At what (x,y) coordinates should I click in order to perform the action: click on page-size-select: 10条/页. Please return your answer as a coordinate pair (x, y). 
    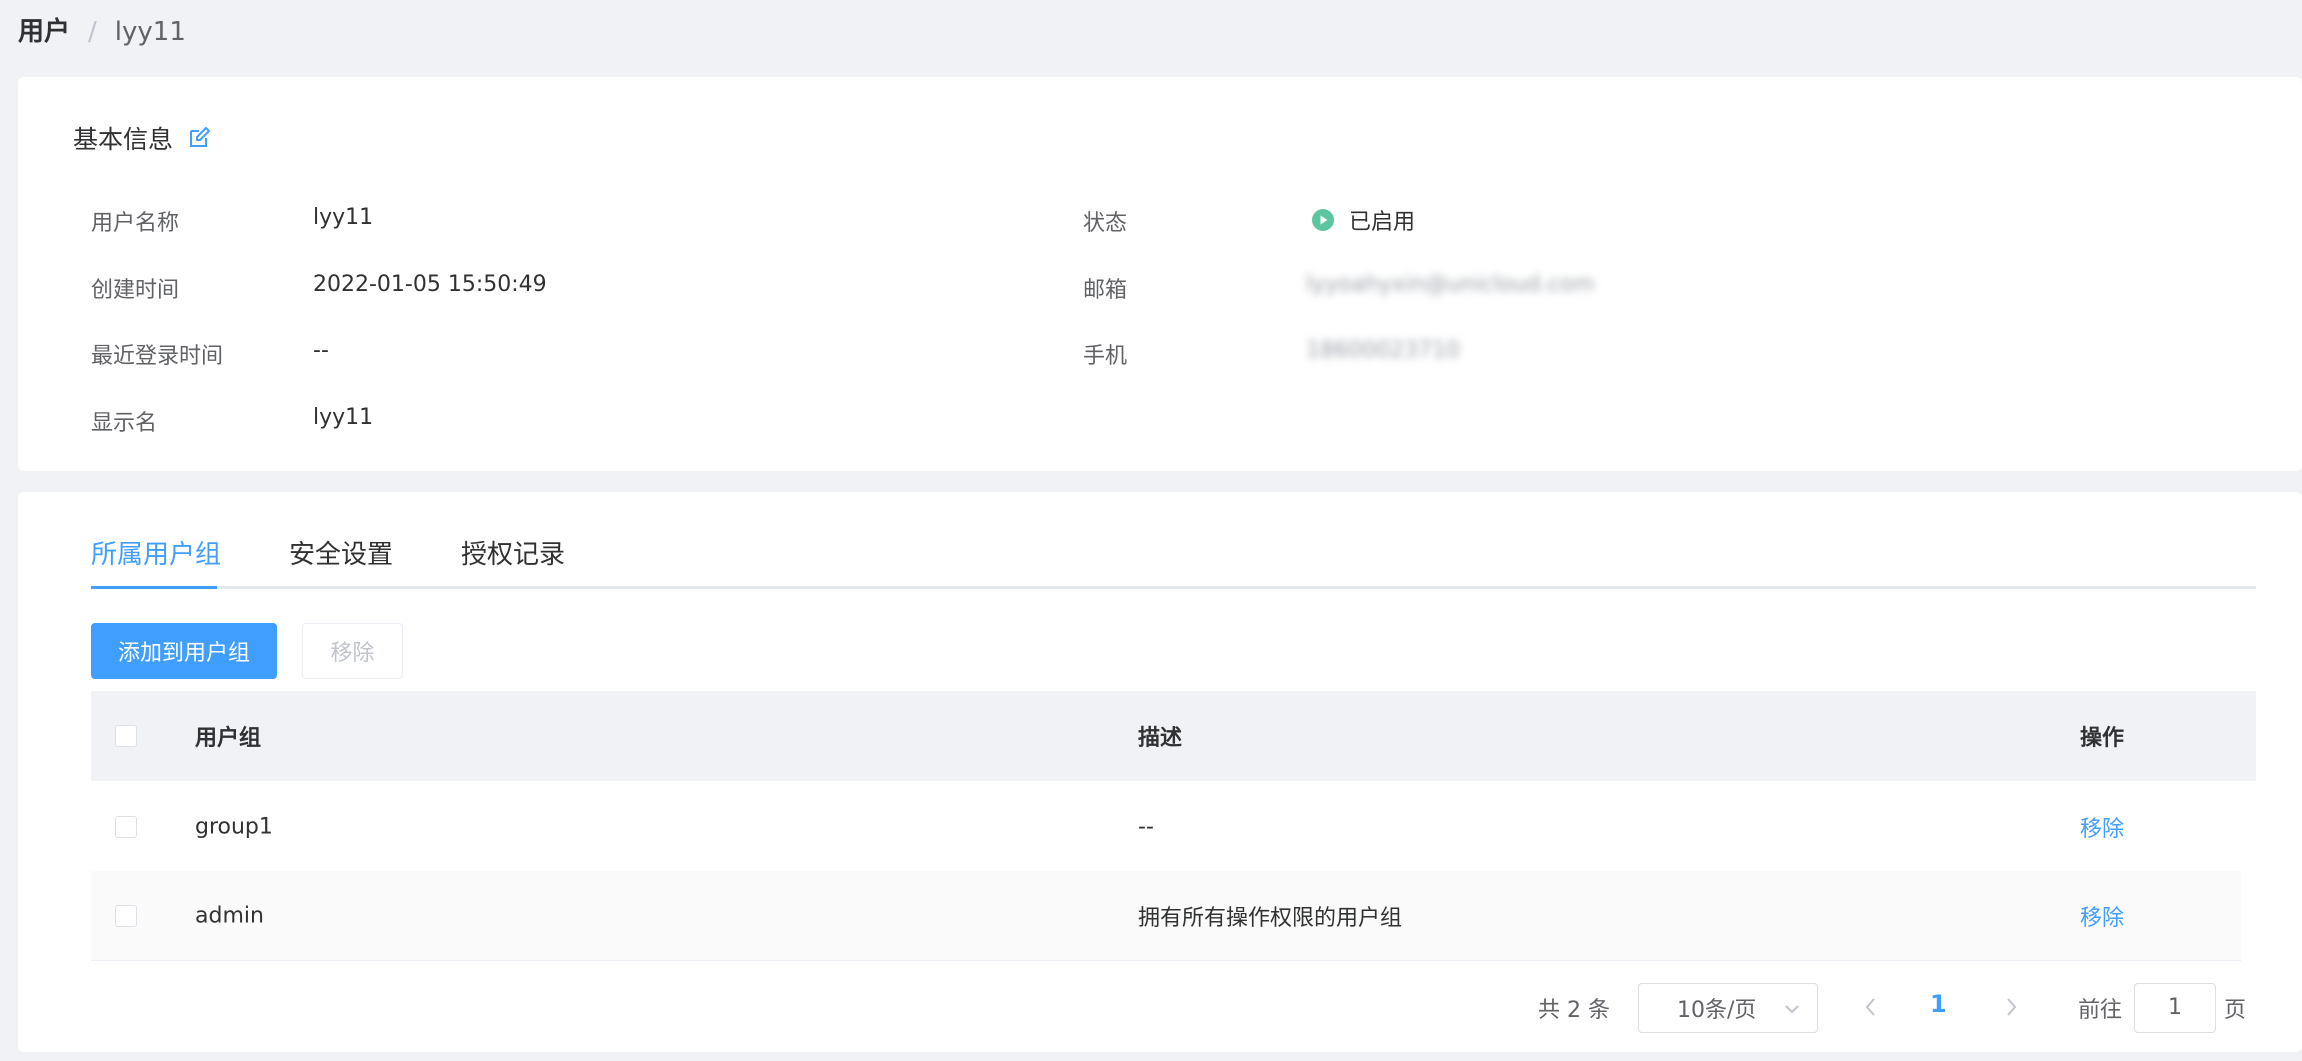
    Looking at the image, I should click on (1728, 1008).